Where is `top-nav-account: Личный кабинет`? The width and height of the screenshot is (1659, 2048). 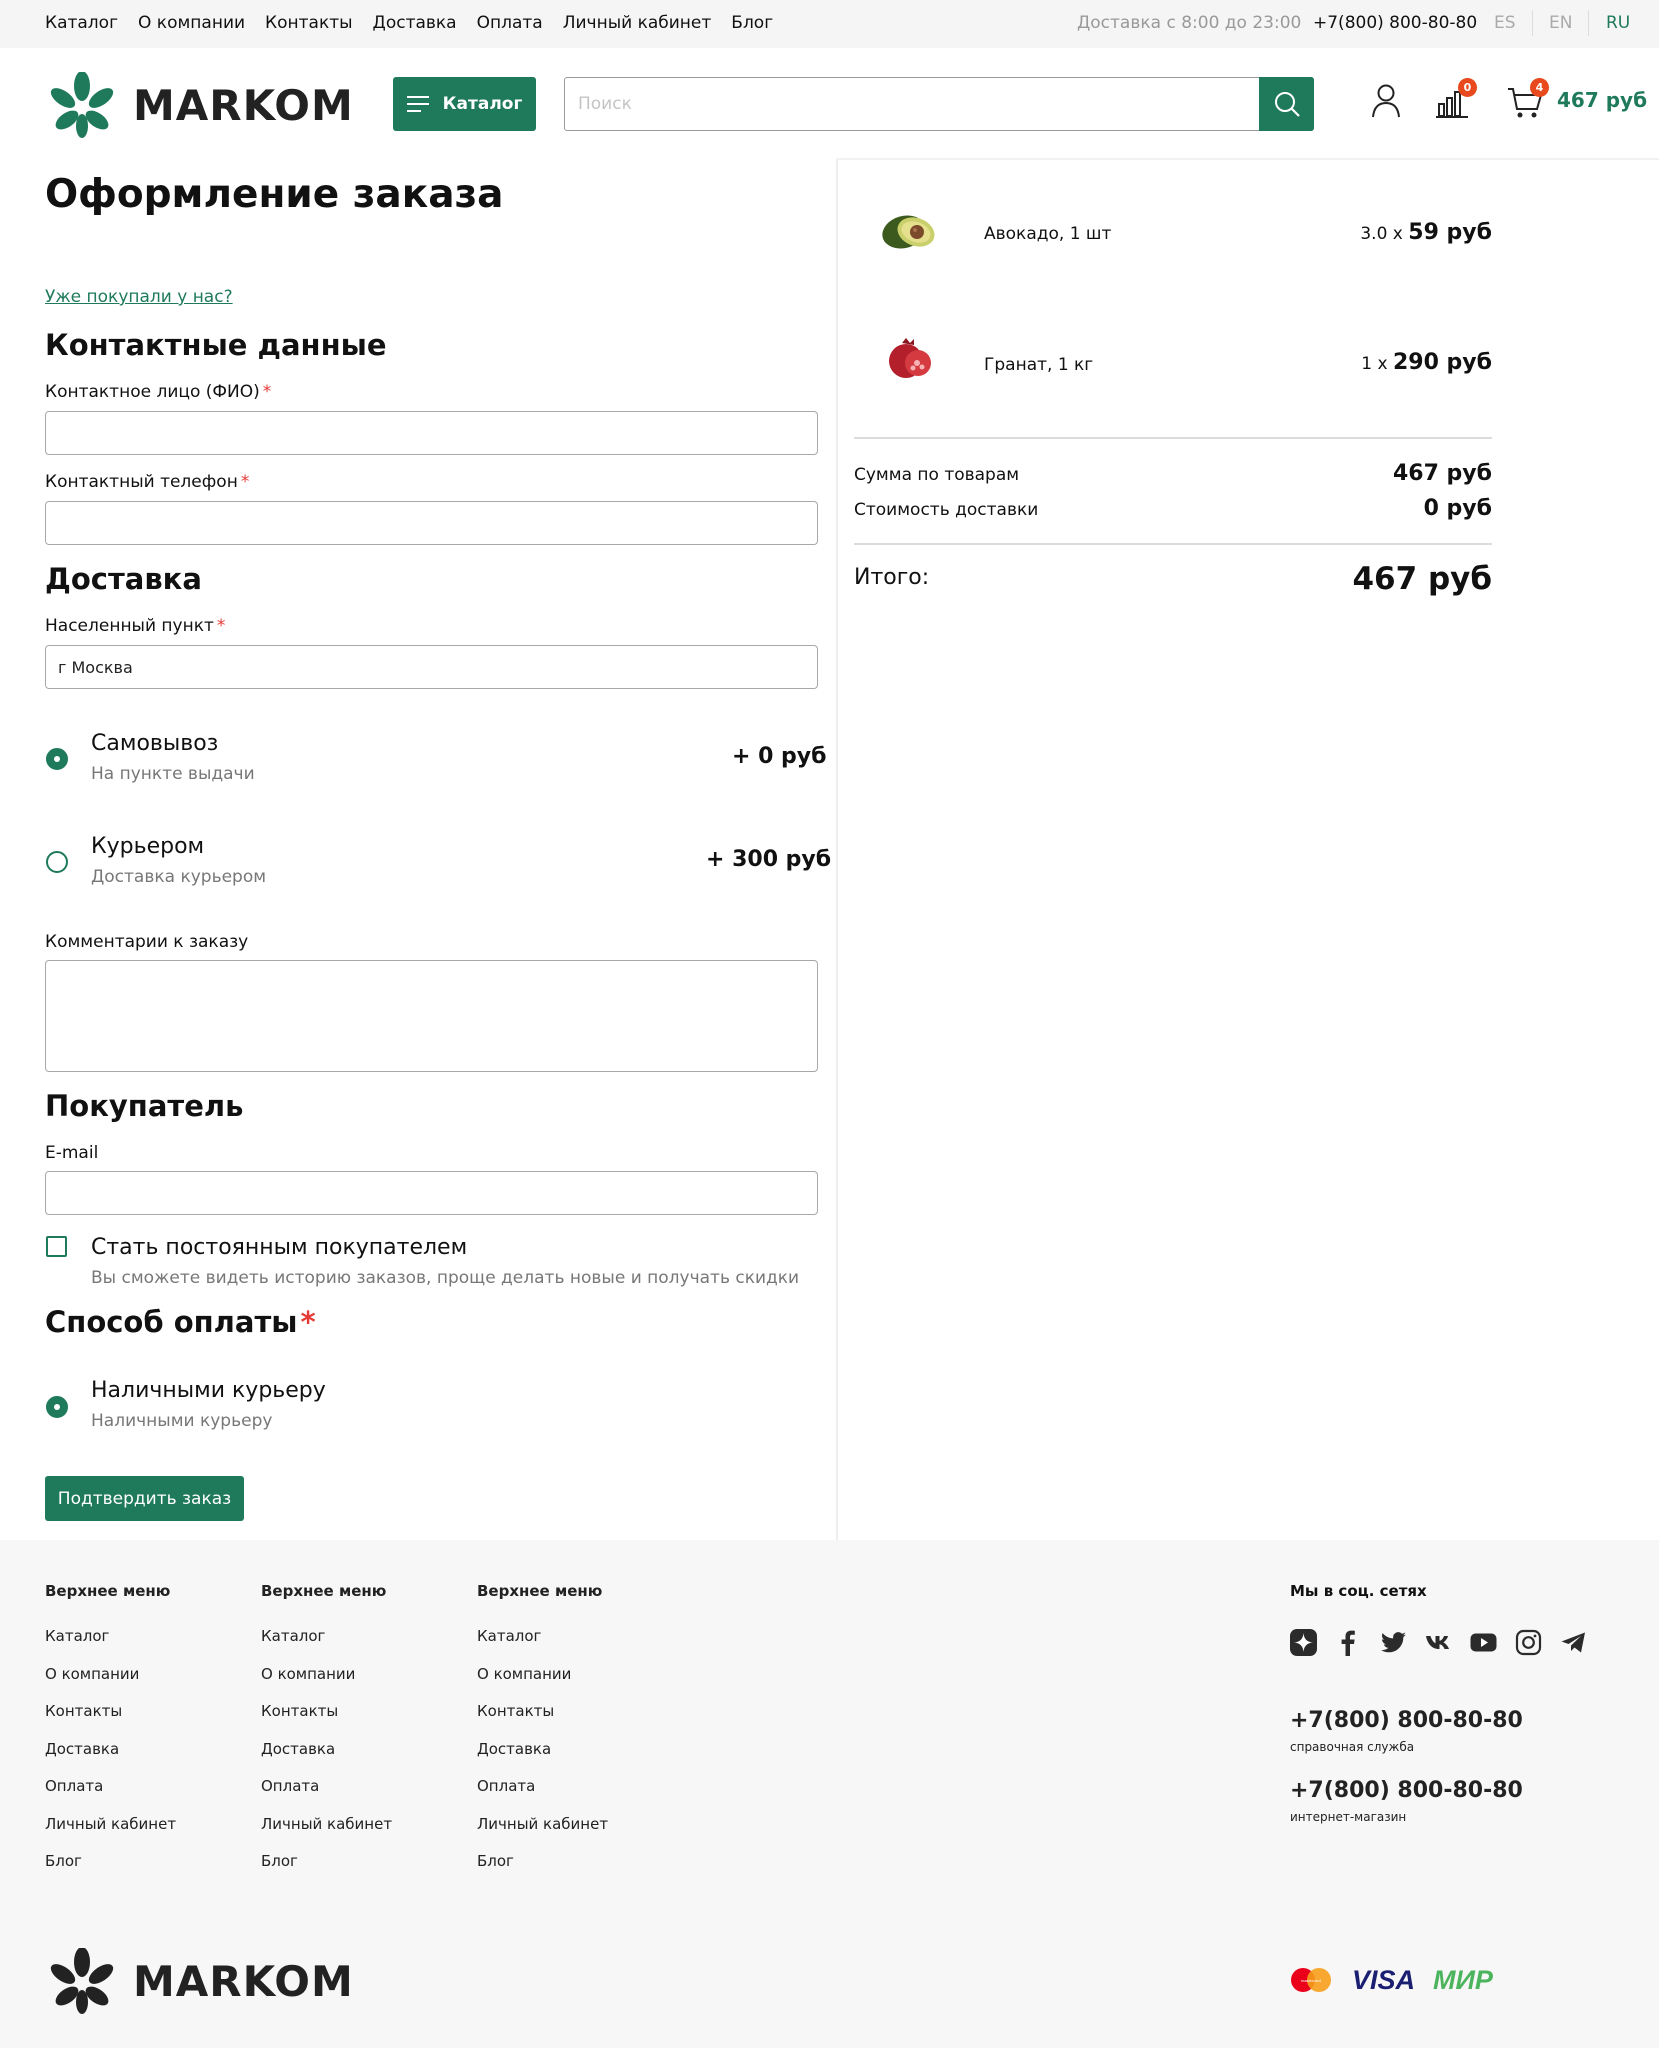 top-nav-account: Личный кабинет is located at coordinates (637, 23).